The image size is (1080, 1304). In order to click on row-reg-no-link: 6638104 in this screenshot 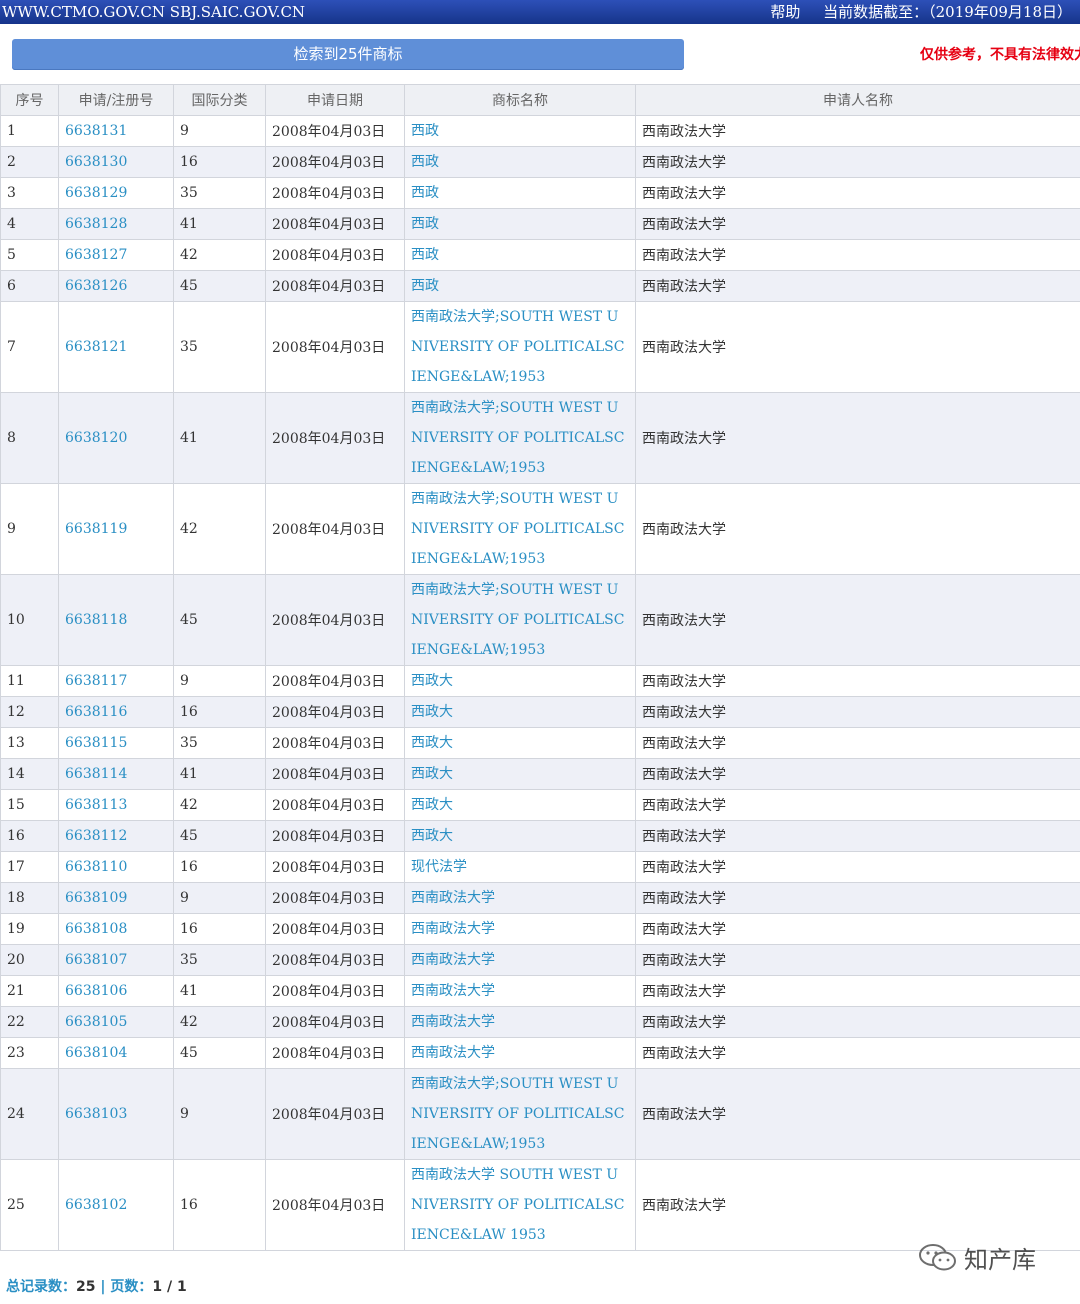, I will do `click(96, 1053)`.